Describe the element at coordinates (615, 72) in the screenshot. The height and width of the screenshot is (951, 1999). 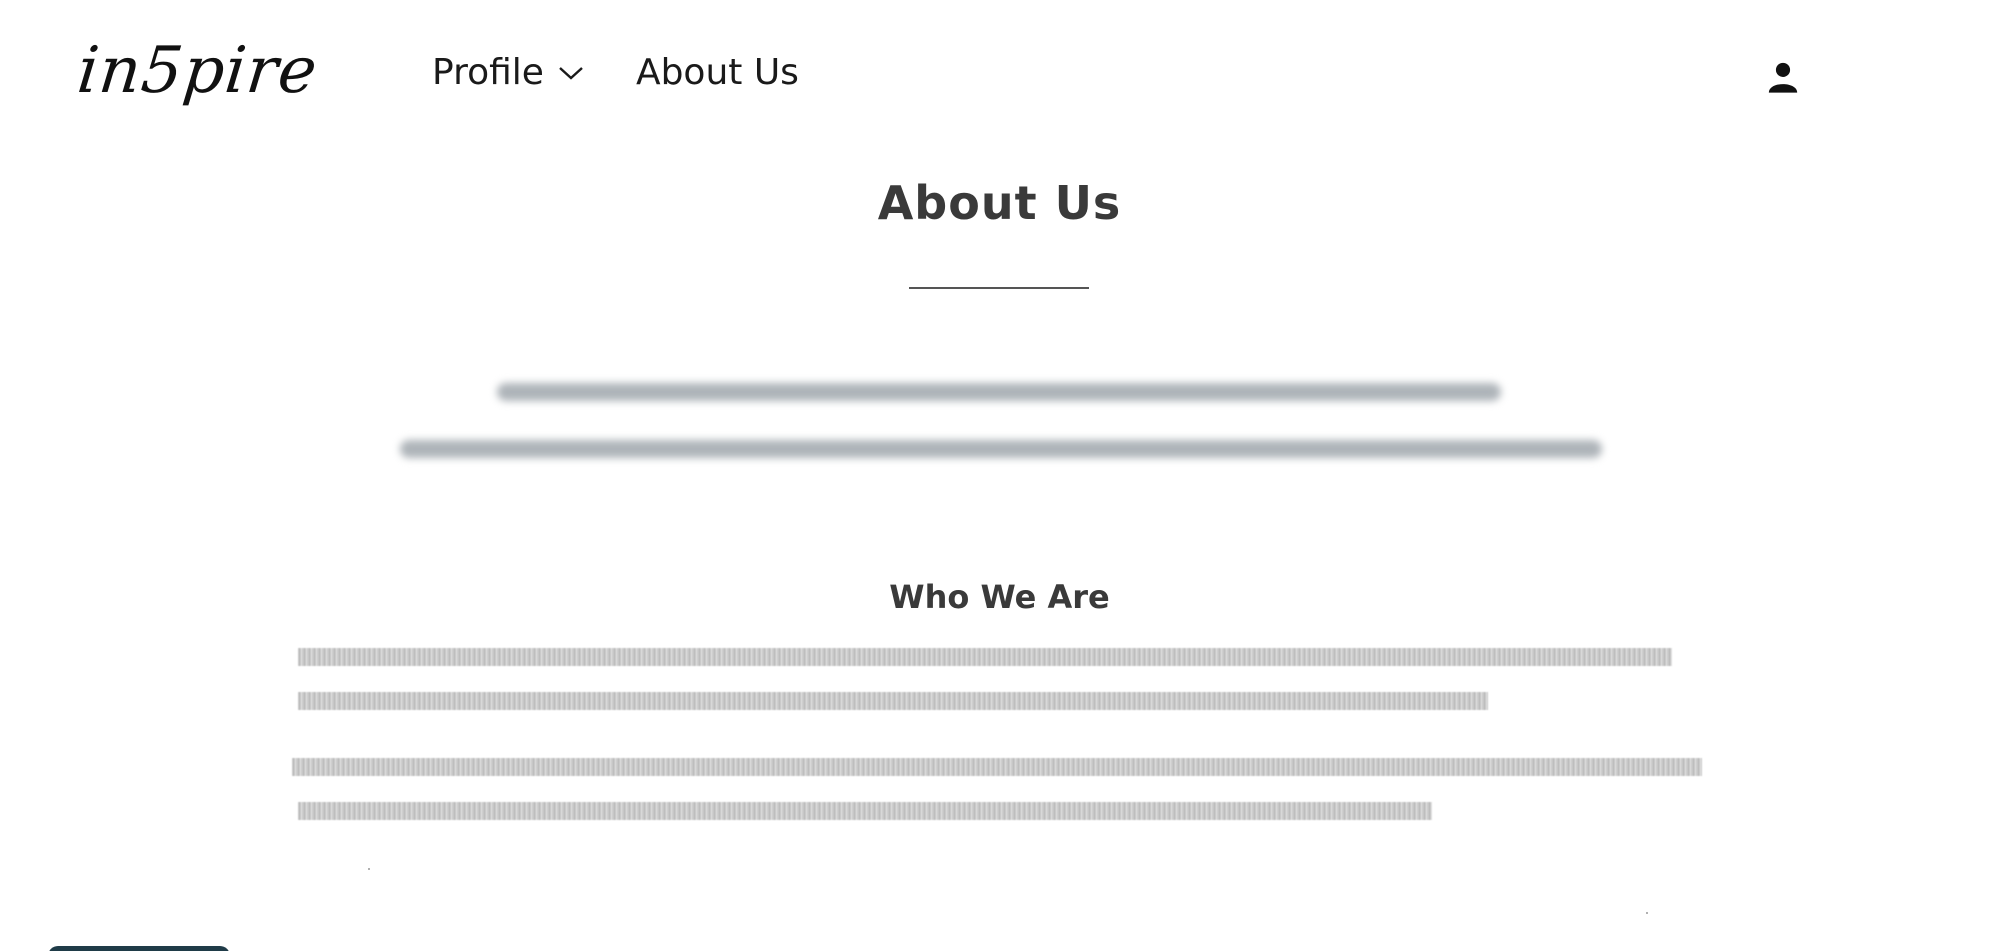
I see `main-nav: Profile About Us` at that location.